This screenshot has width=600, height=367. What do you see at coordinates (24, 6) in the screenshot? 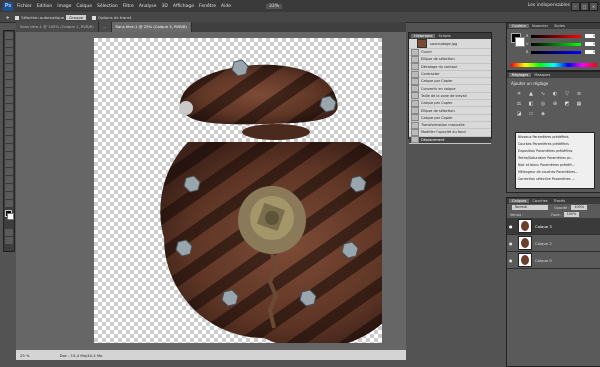
I see `menu-file: Fichier` at bounding box center [24, 6].